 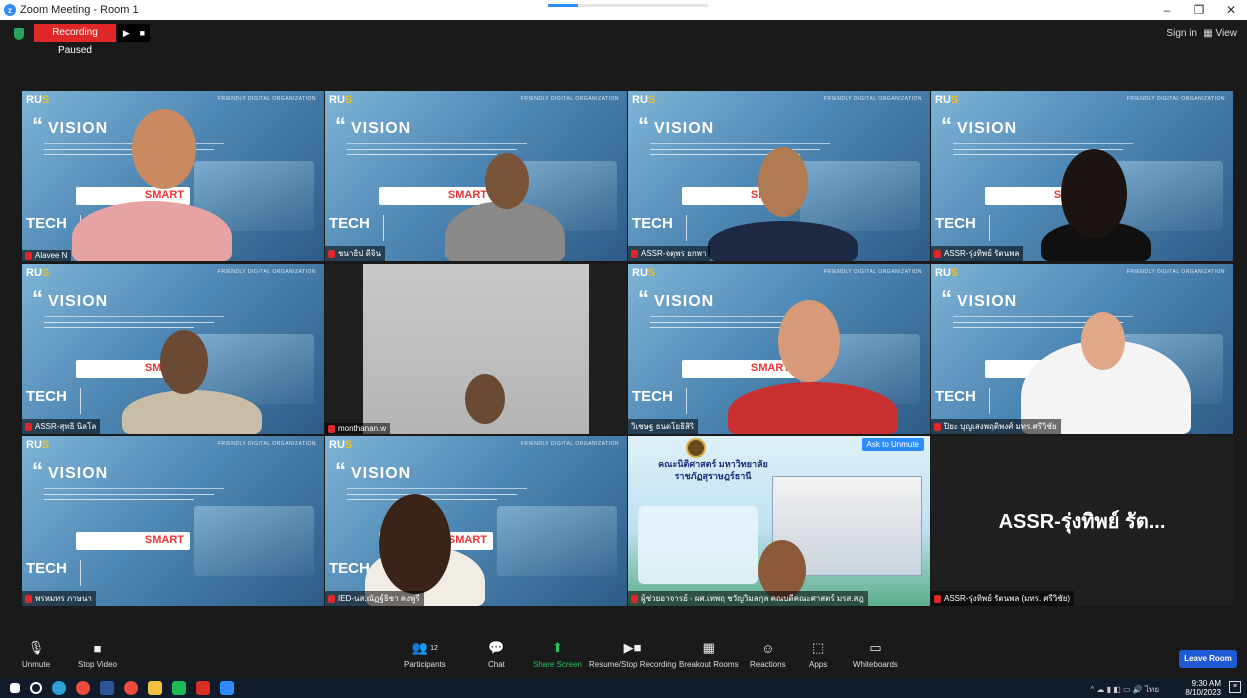 I want to click on chat-icon: 💬, so click(x=496, y=647).